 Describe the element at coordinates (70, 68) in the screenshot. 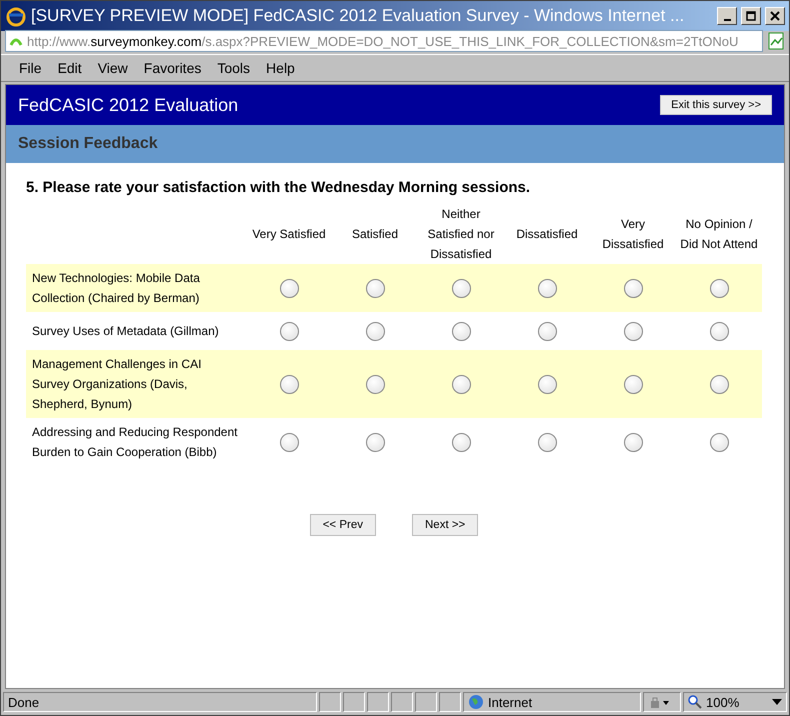

I see `menu-item: Edit` at that location.